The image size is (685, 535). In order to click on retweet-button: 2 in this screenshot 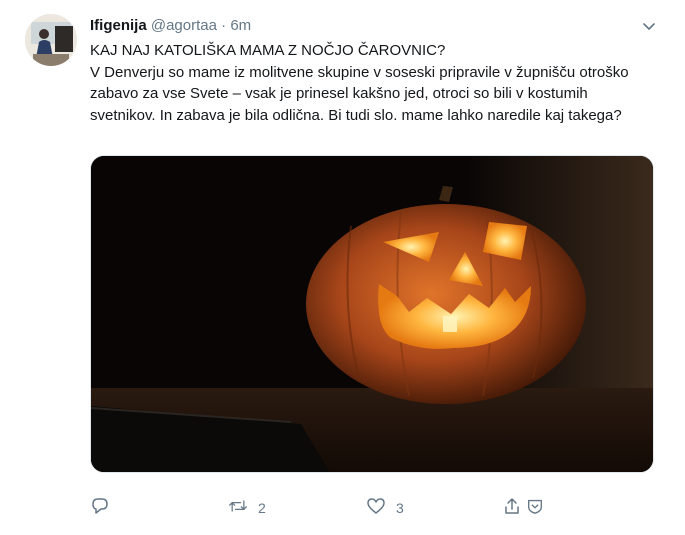, I will do `click(247, 508)`.